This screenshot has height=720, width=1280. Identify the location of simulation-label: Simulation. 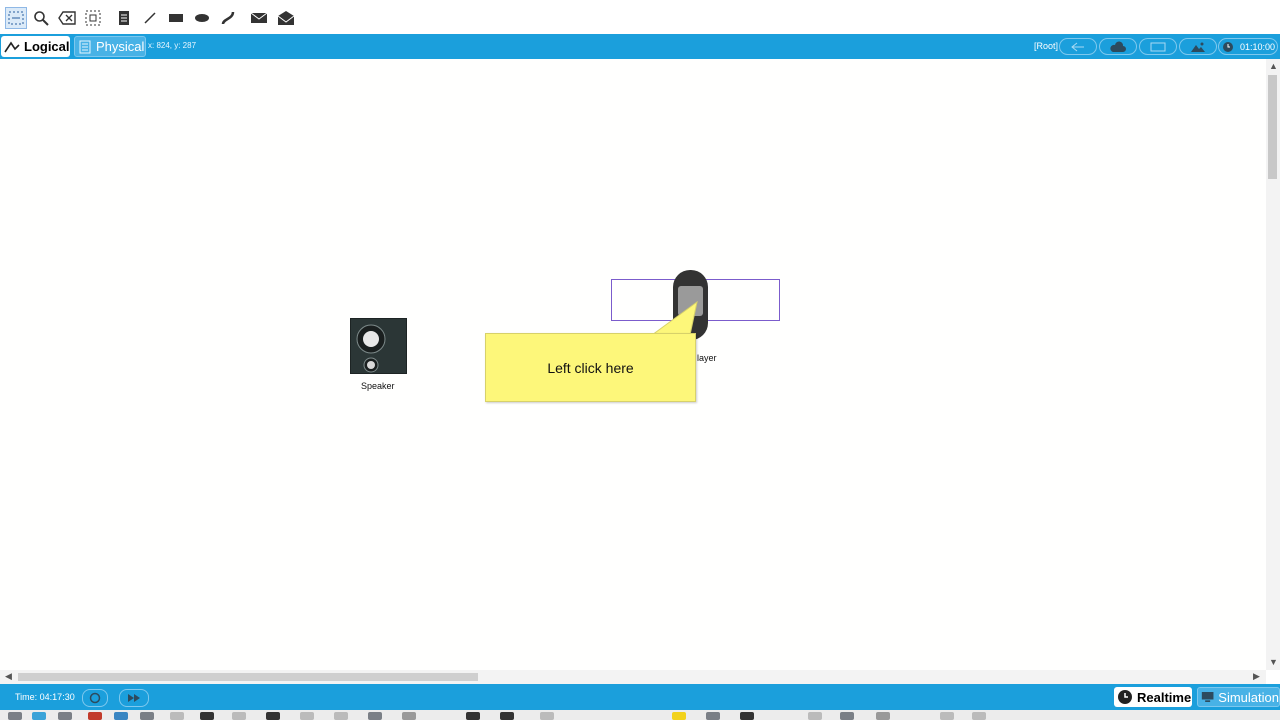
(1248, 697).